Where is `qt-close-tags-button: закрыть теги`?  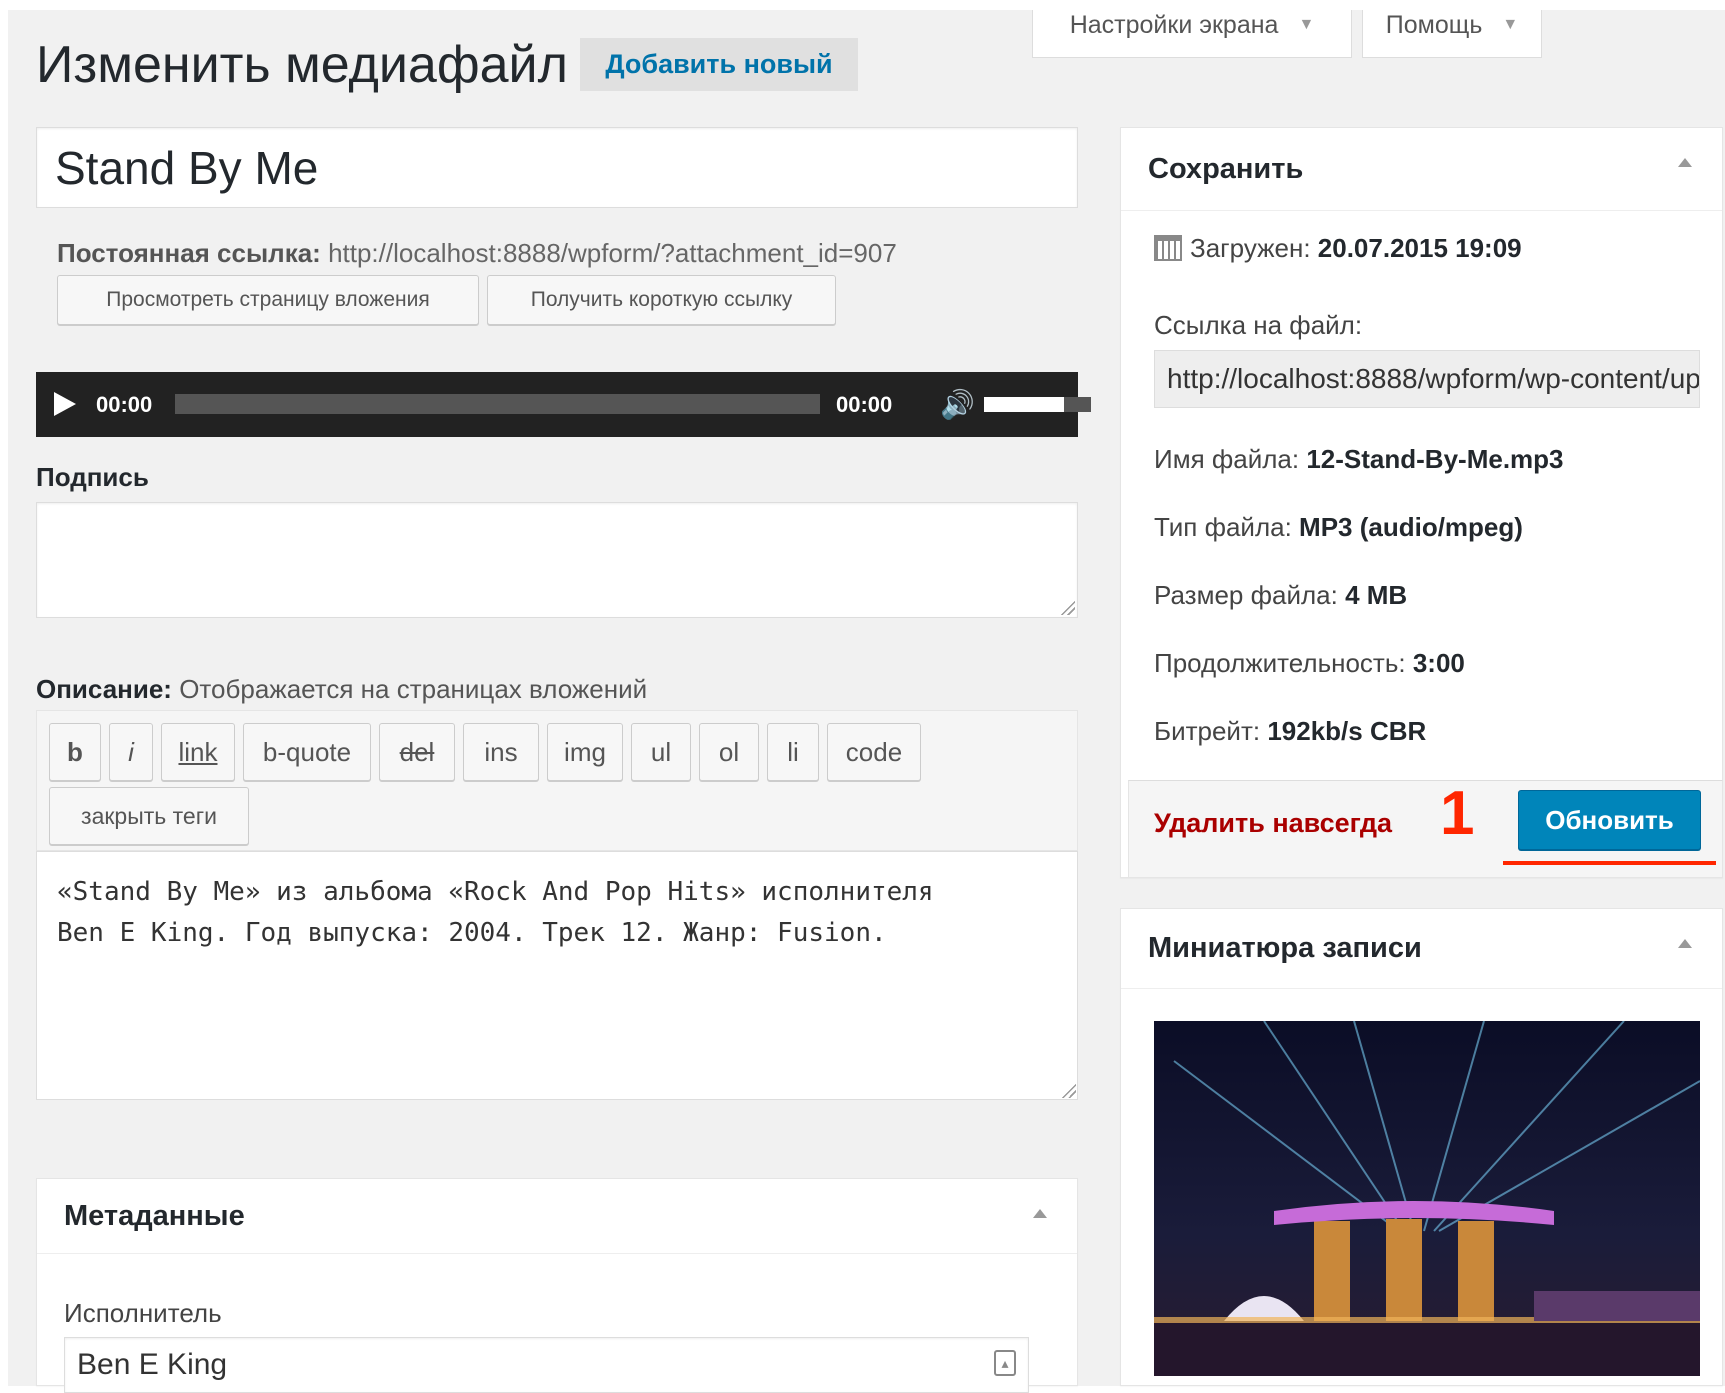 qt-close-tags-button: закрыть теги is located at coordinates (149, 816).